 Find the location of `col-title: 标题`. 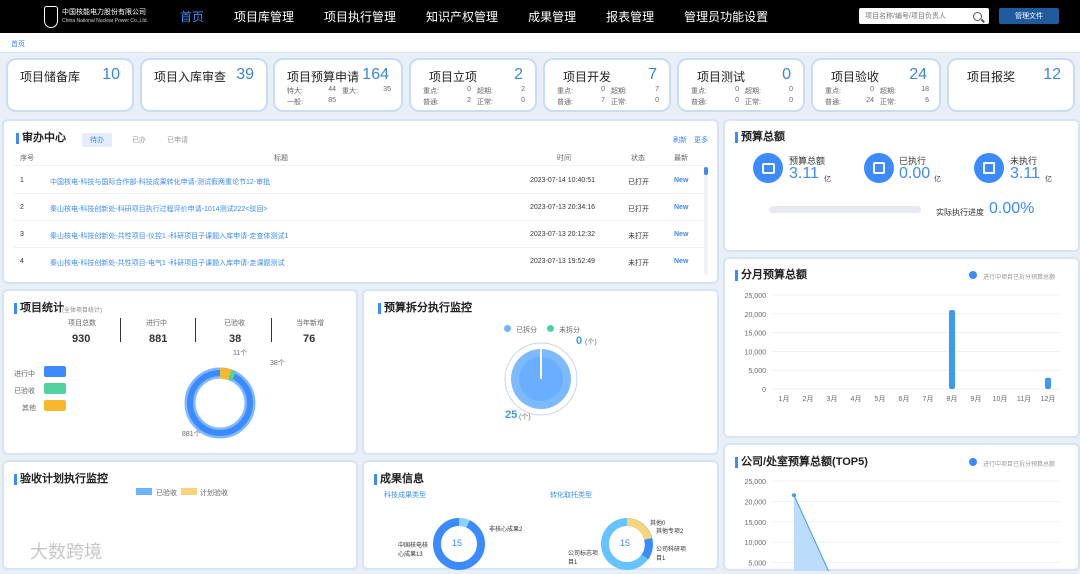

col-title: 标题 is located at coordinates (281, 158).